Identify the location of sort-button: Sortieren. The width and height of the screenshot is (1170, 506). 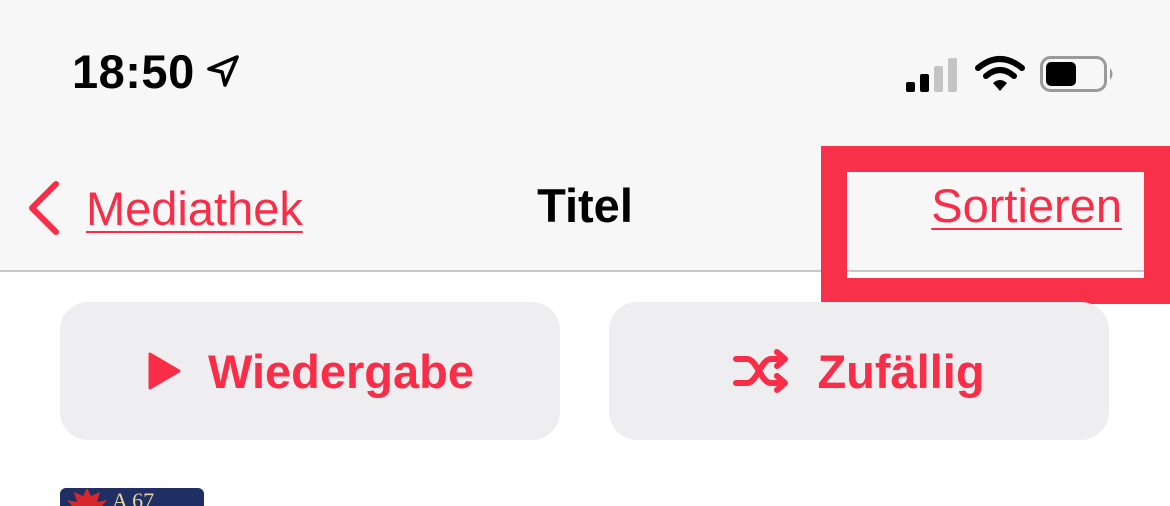
(1026, 205).